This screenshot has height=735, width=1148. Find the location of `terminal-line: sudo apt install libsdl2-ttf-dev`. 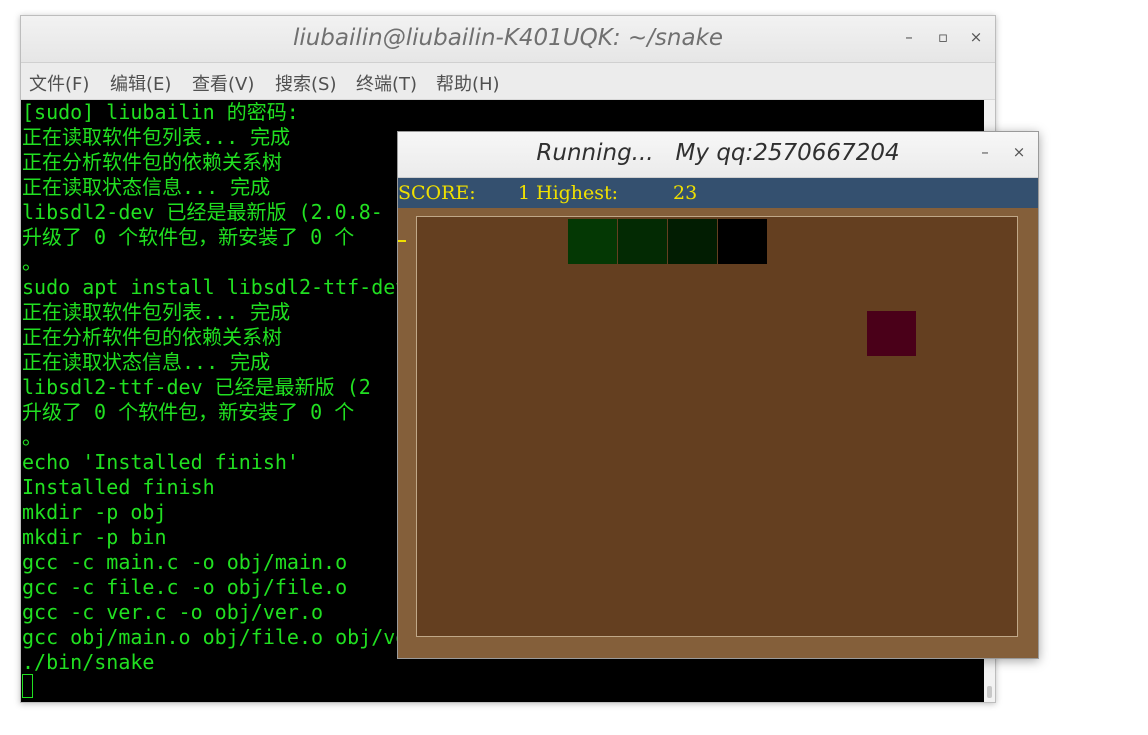

terminal-line: sudo apt install libsdl2-ttf-dev is located at coordinates (215, 287).